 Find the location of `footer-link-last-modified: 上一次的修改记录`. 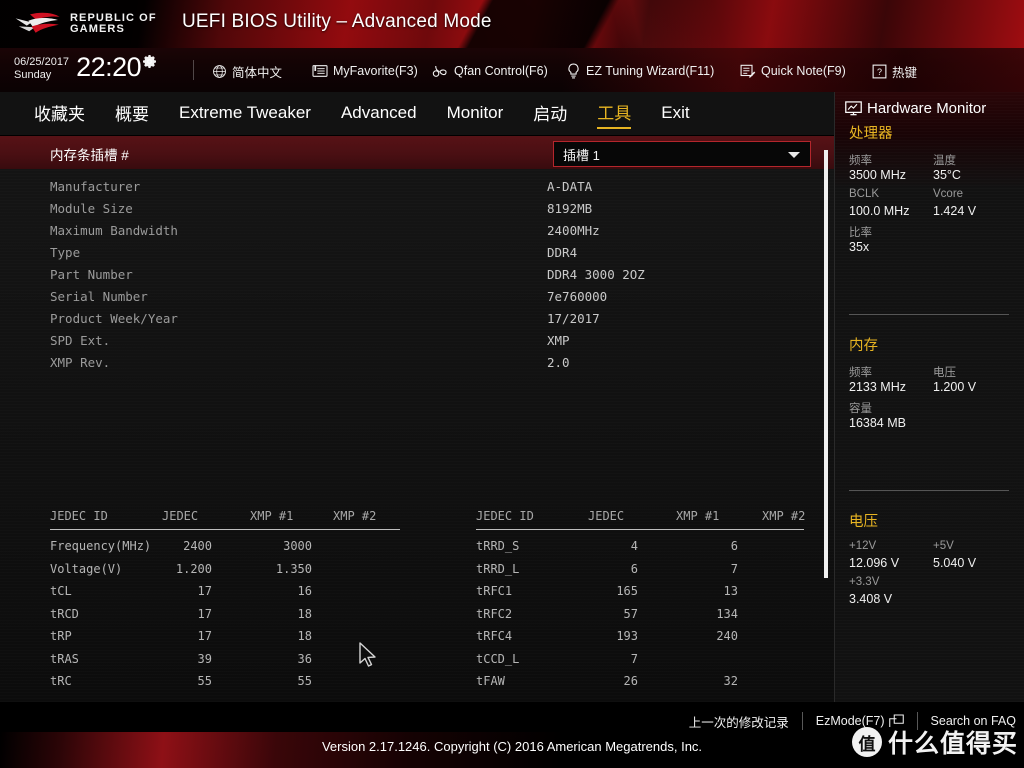

footer-link-last-modified: 上一次的修改记录 is located at coordinates (739, 721).